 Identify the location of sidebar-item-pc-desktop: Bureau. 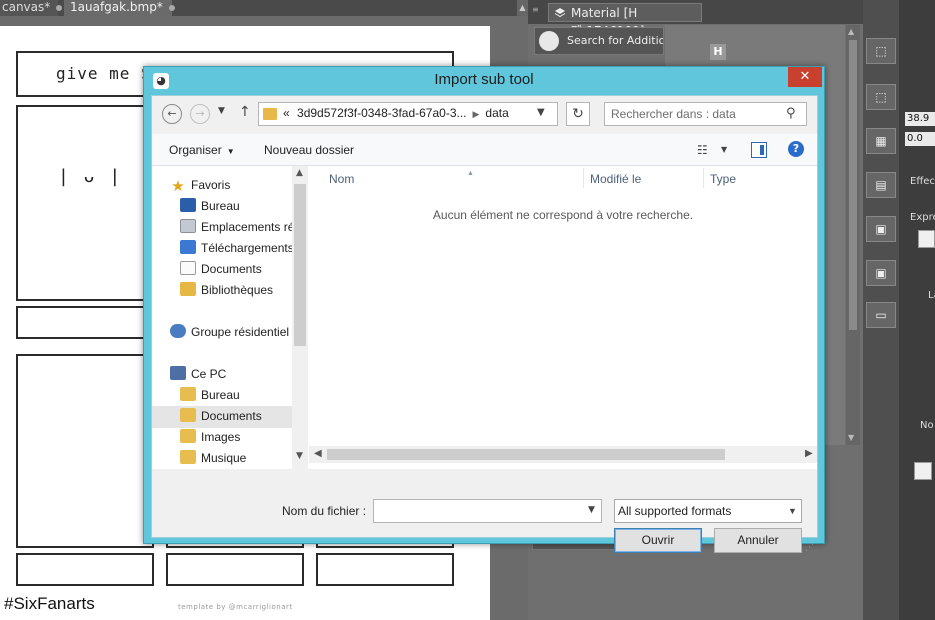
(210, 396).